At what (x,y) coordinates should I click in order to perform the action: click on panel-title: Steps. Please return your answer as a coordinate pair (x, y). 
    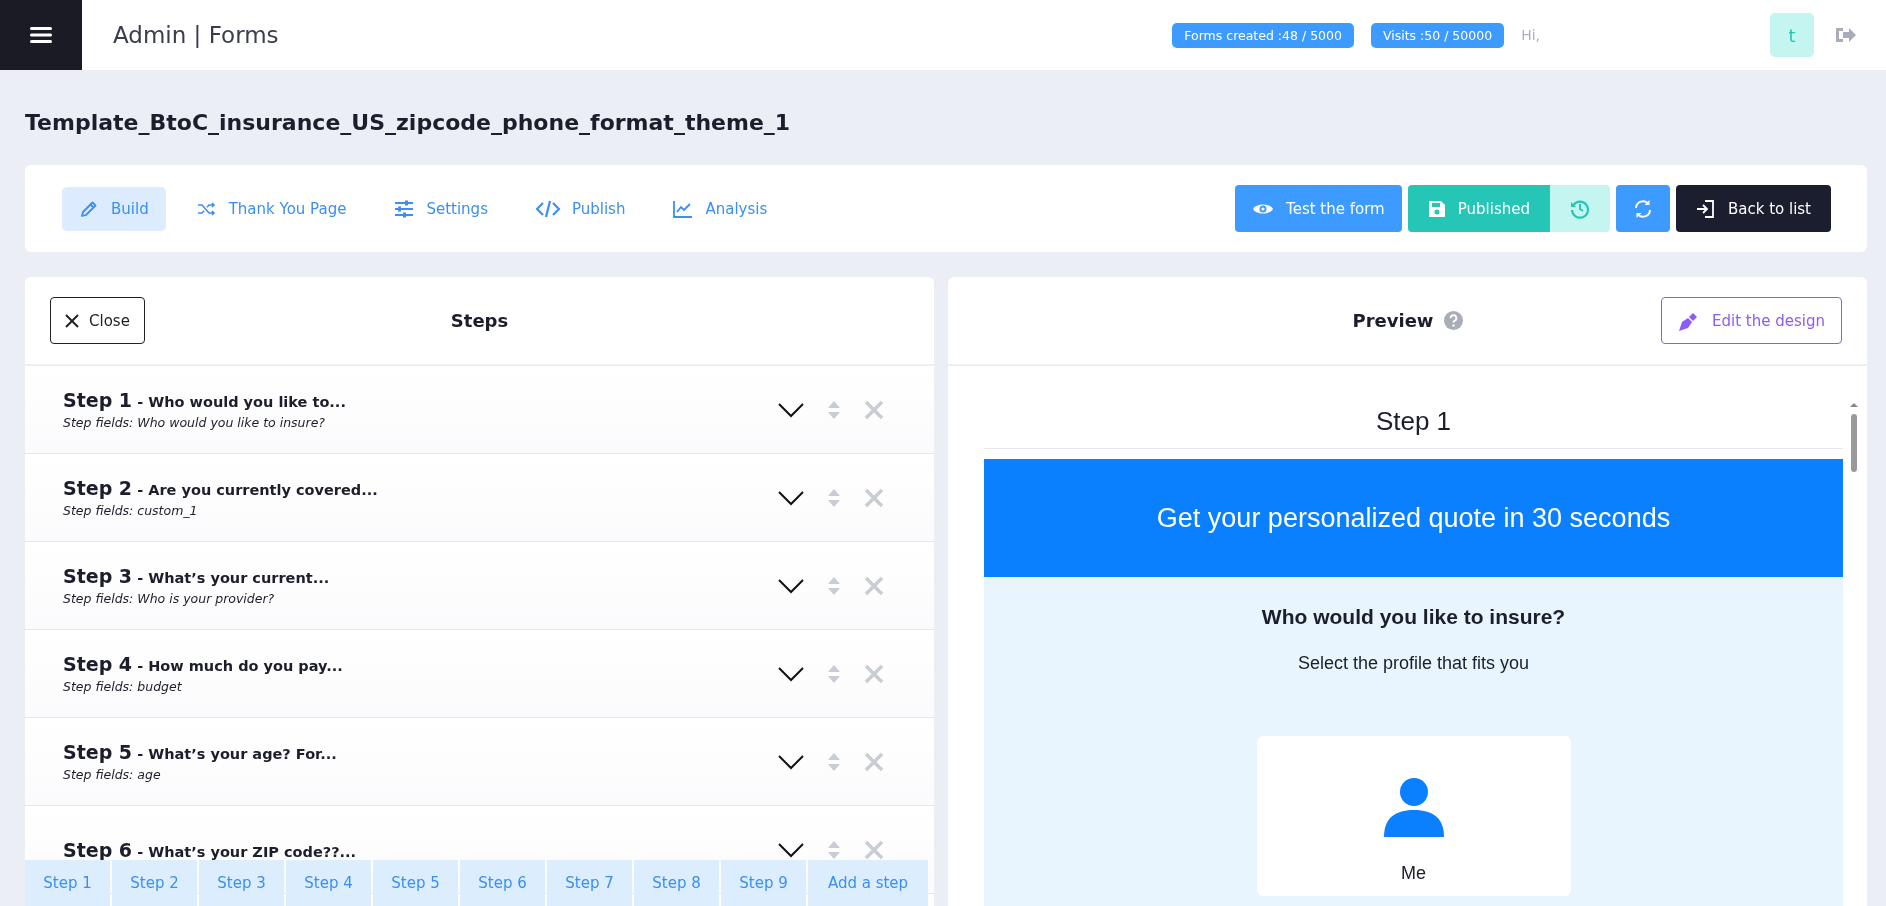
    Looking at the image, I should click on (479, 320).